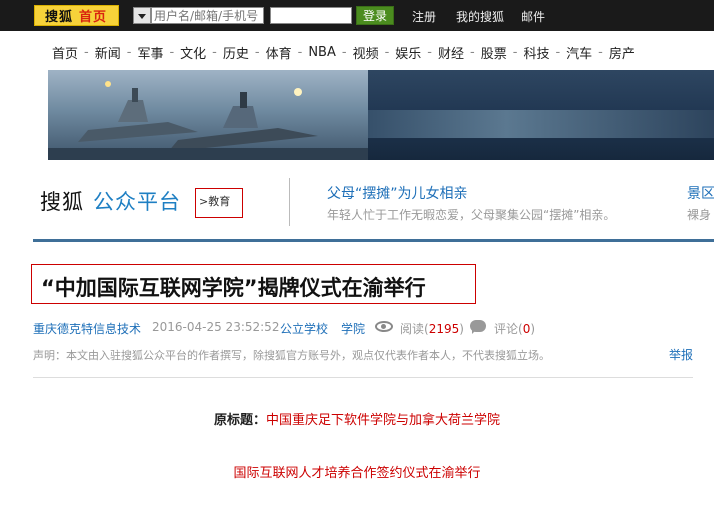 Image resolution: width=714 pixels, height=508 pixels. Describe the element at coordinates (536, 52) in the screenshot. I see `nav-item-tech: 科技` at that location.